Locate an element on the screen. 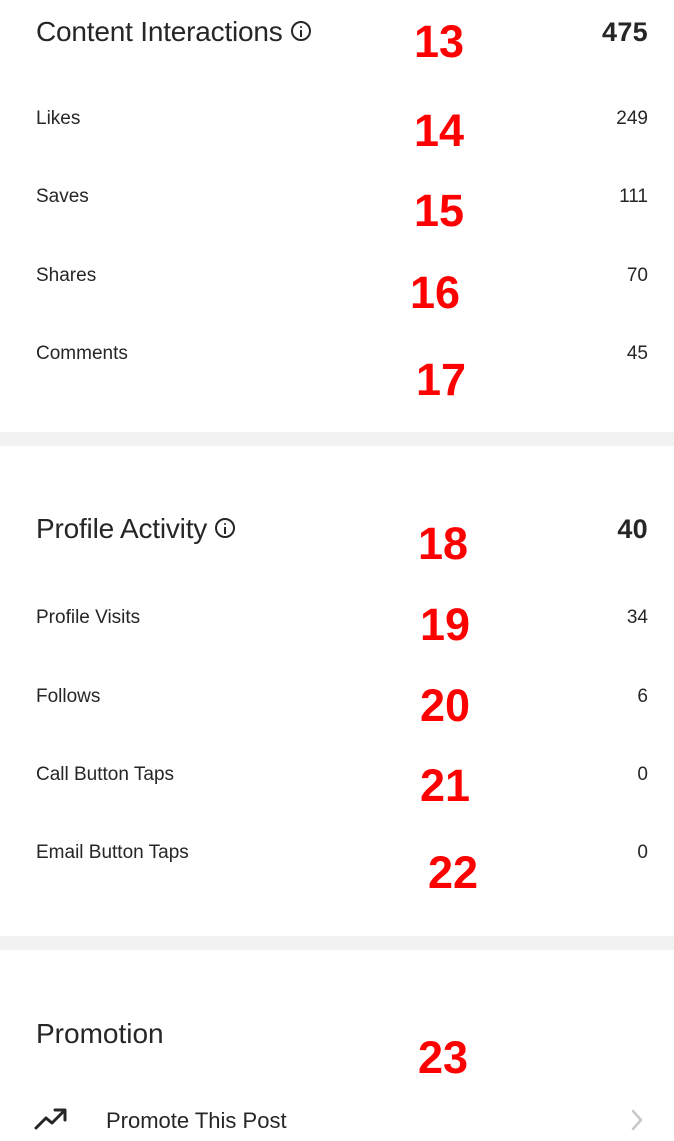 Image resolution: width=674 pixels, height=1141 pixels. annotation-label: 21 is located at coordinates (445, 785).